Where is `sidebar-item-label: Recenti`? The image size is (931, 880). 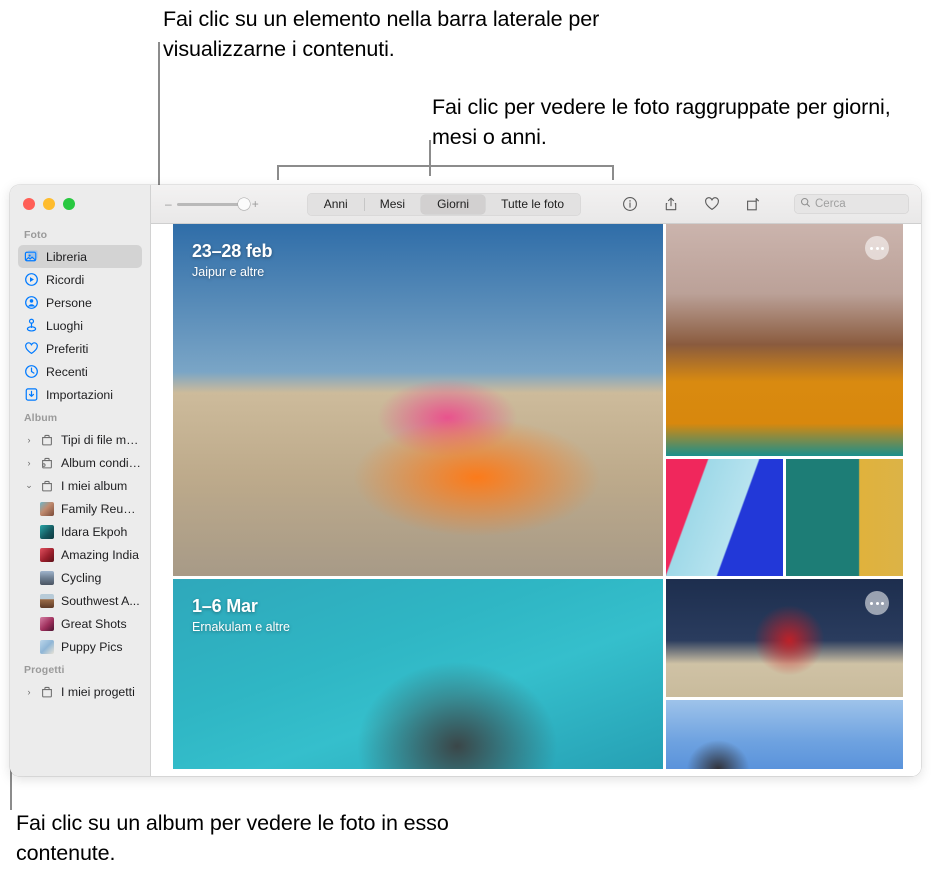 sidebar-item-label: Recenti is located at coordinates (67, 371).